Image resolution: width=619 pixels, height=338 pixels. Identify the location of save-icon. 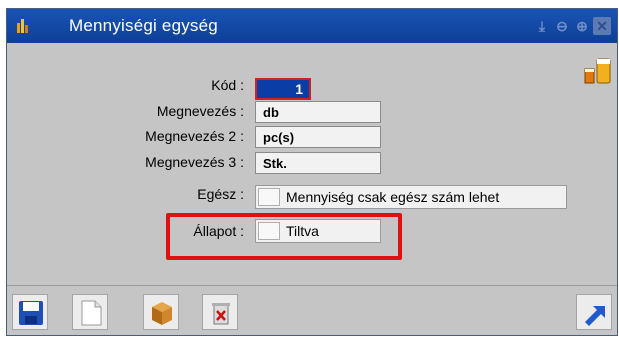
(31, 313).